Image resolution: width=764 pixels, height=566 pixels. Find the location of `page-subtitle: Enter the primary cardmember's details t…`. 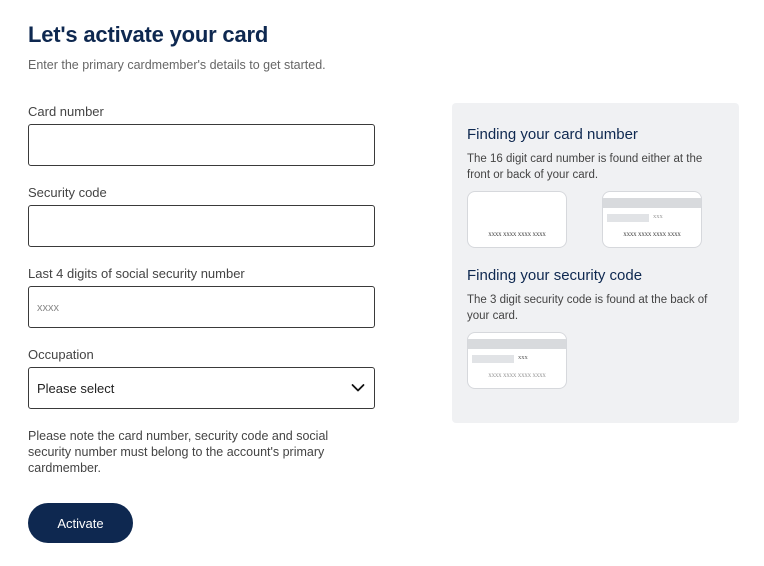

page-subtitle: Enter the primary cardmember's details t… is located at coordinates (177, 65).